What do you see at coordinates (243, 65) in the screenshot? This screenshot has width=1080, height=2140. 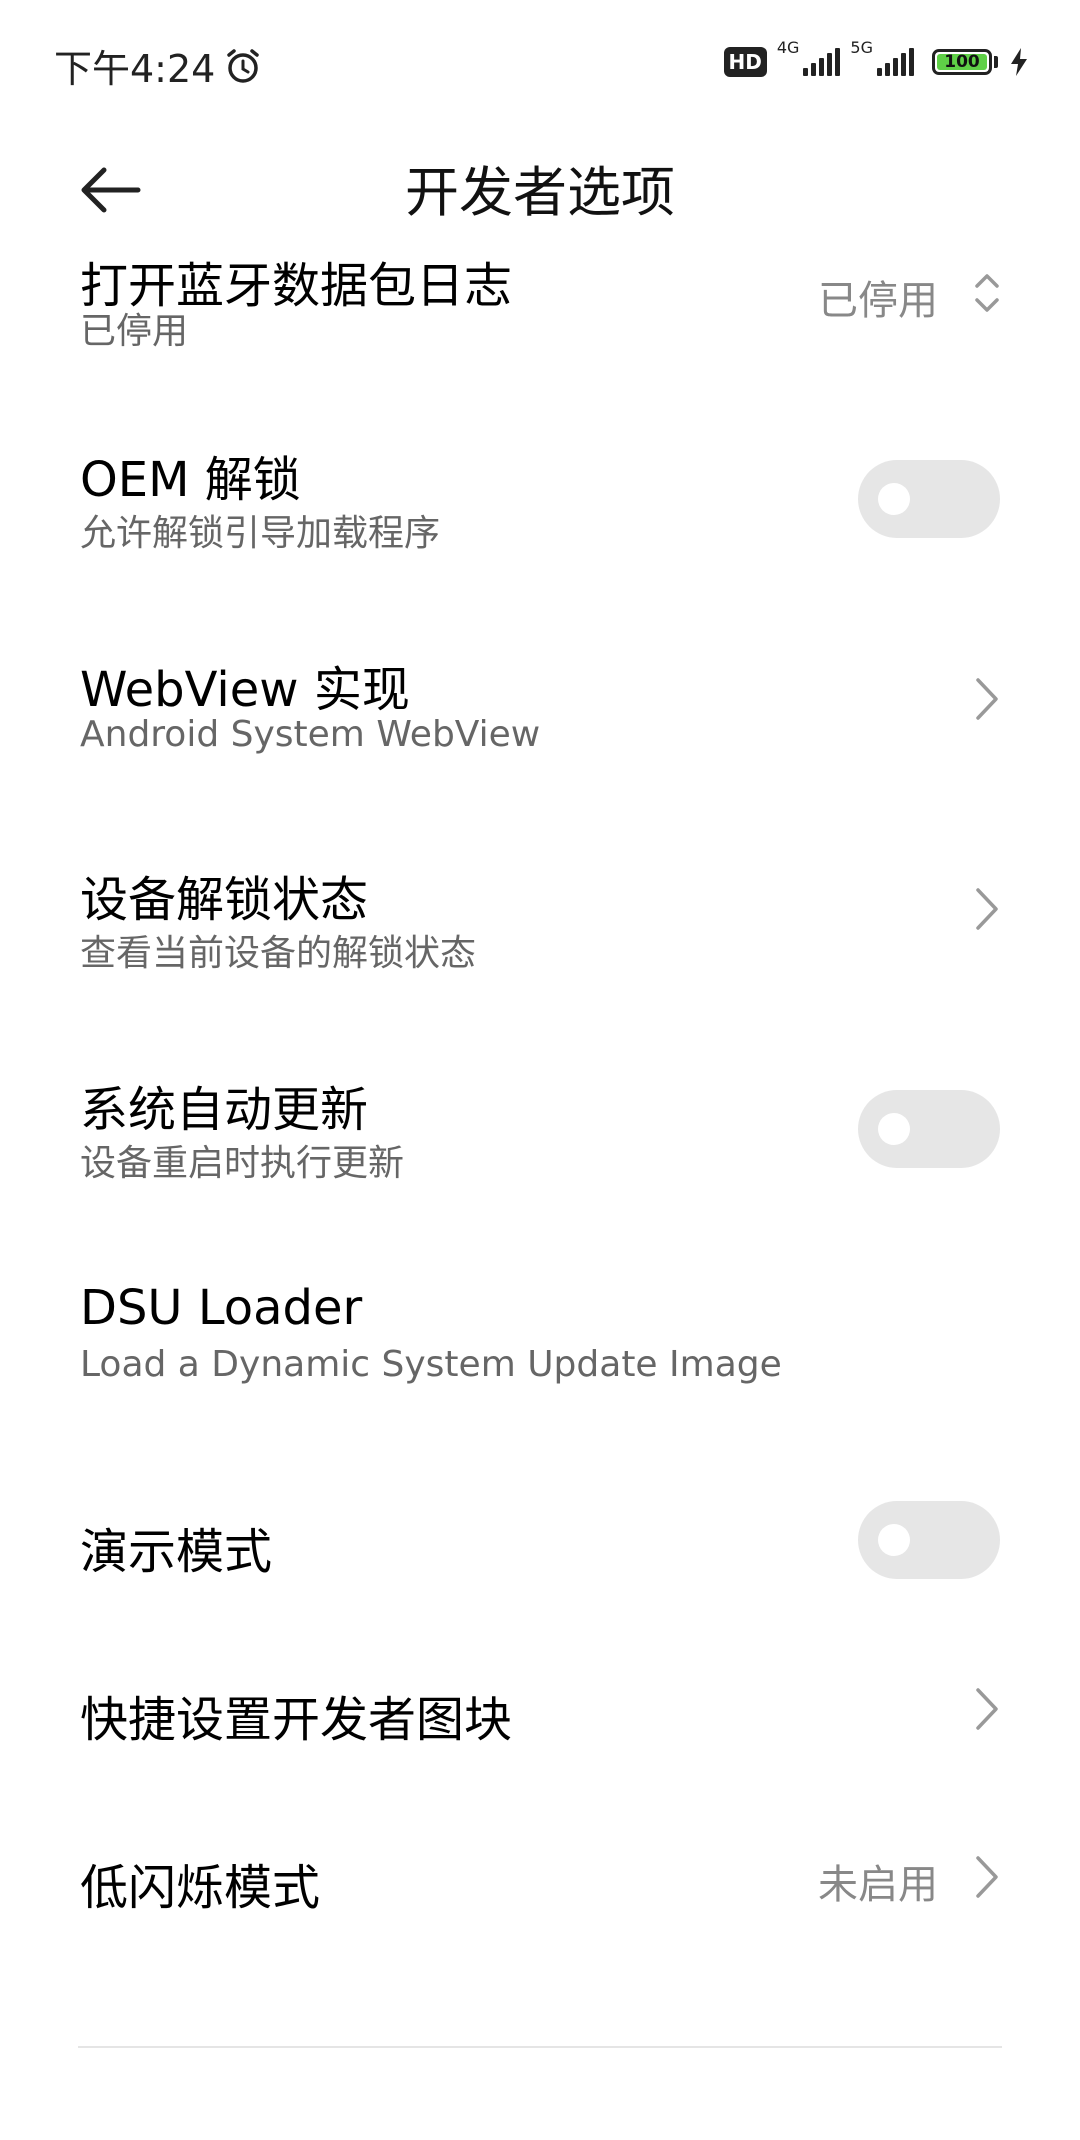 I see `alarm-icon` at bounding box center [243, 65].